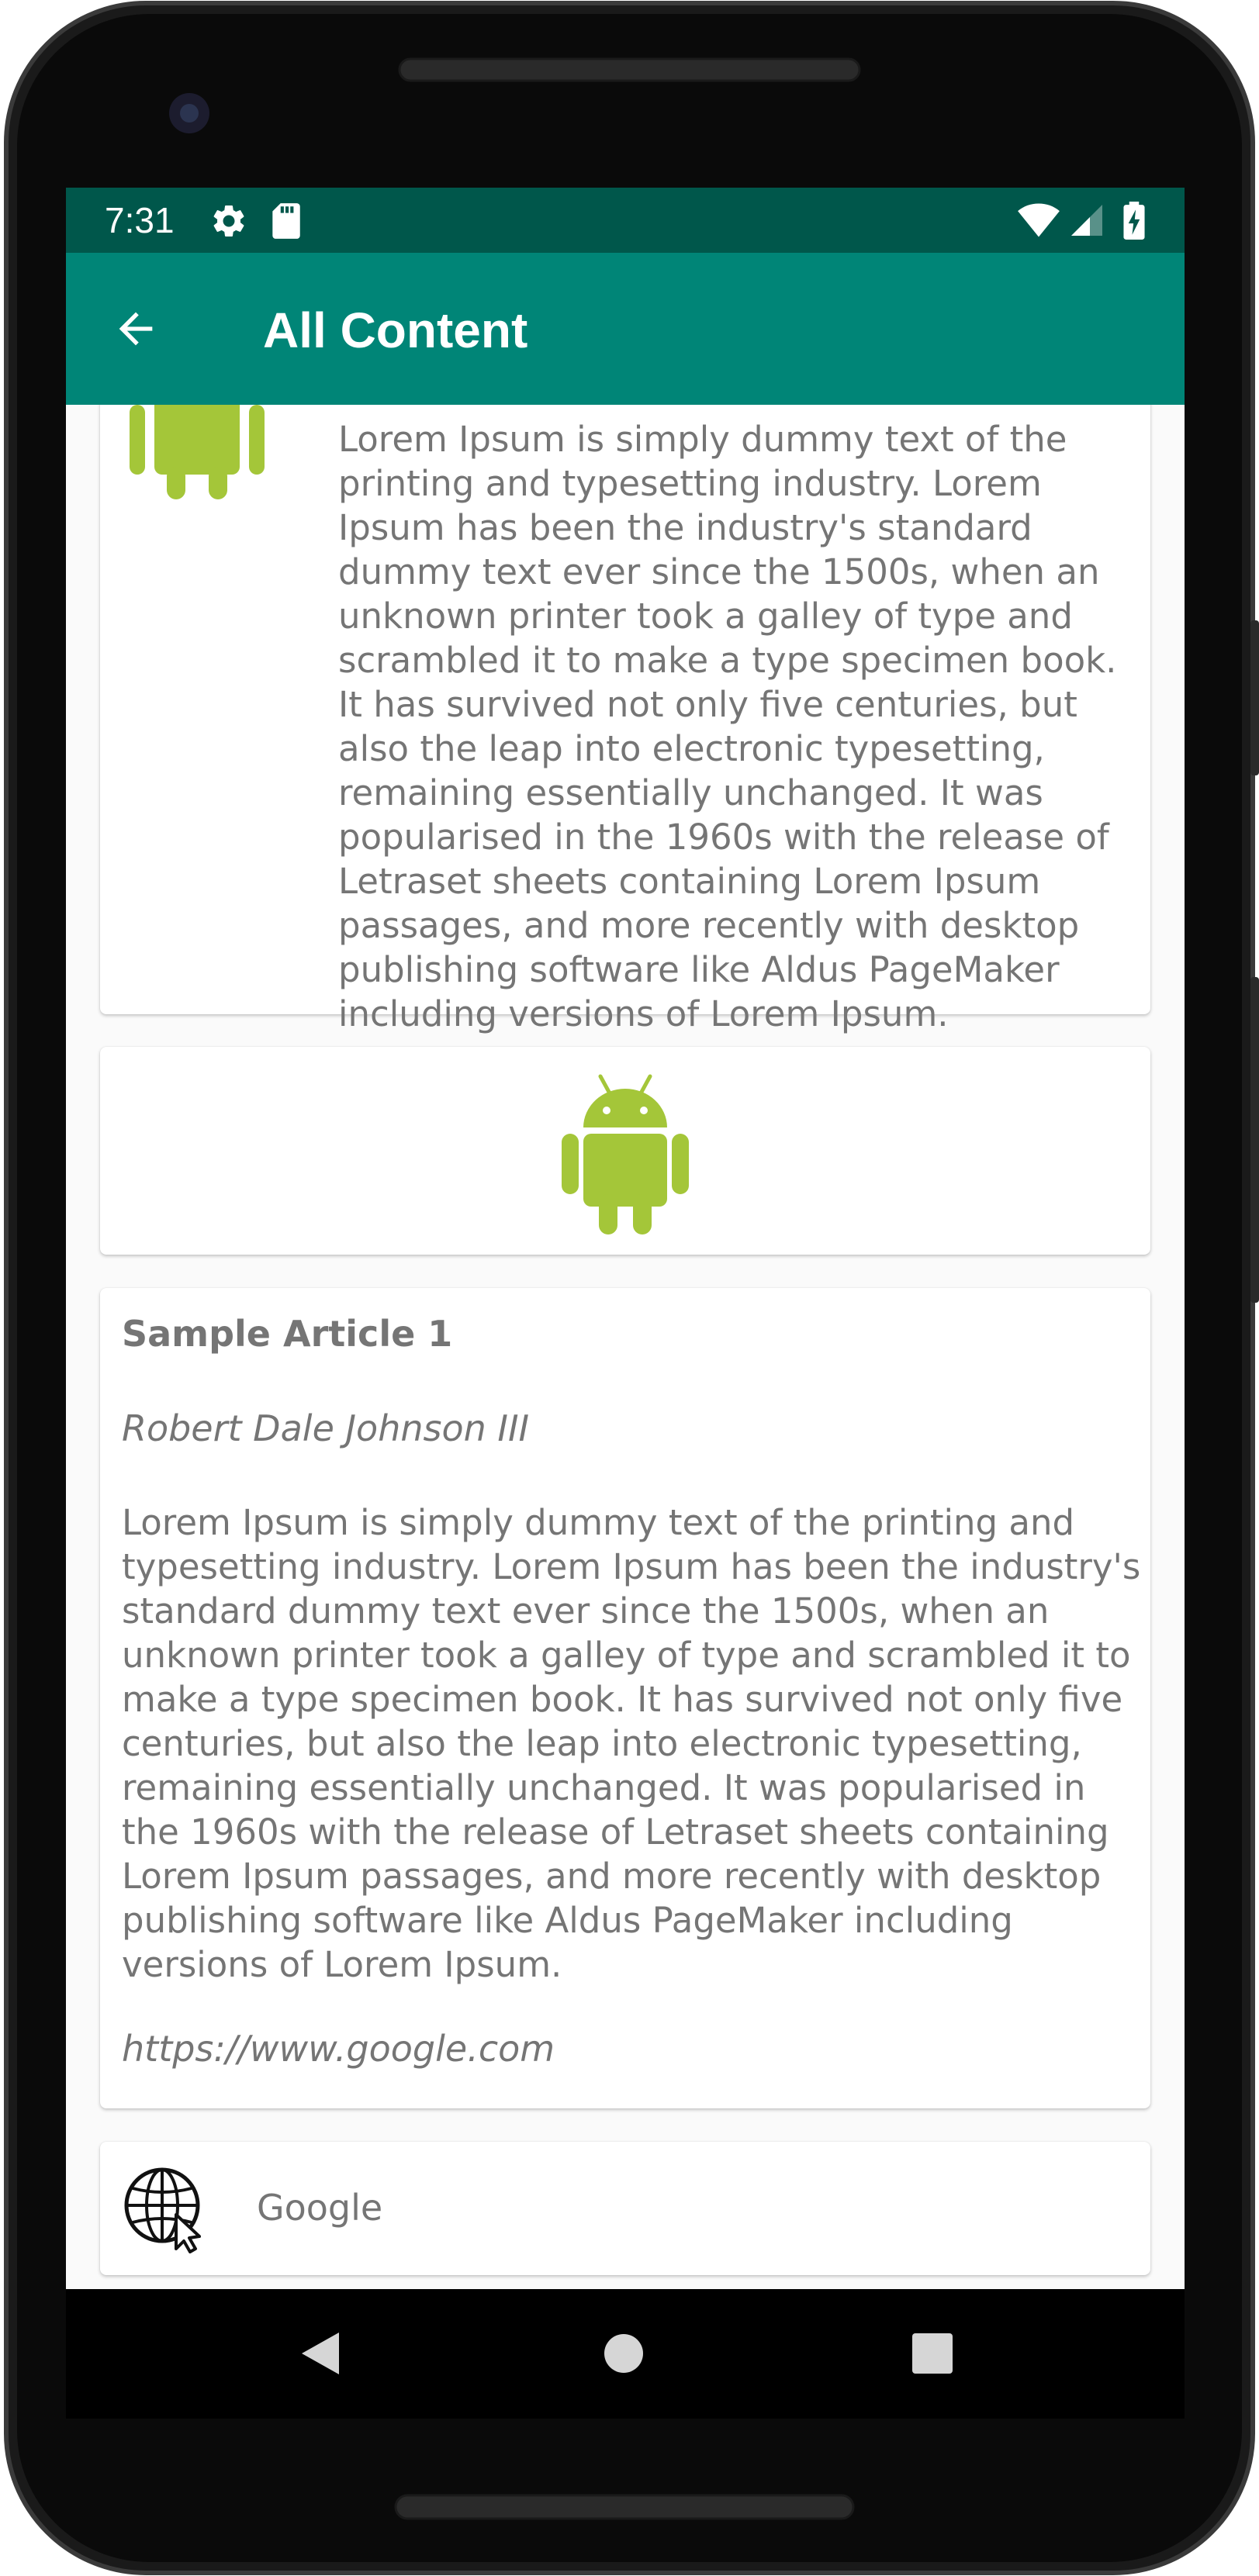 This screenshot has height=2576, width=1259. Describe the element at coordinates (319, 2354) in the screenshot. I see `back-triangle-icon` at that location.